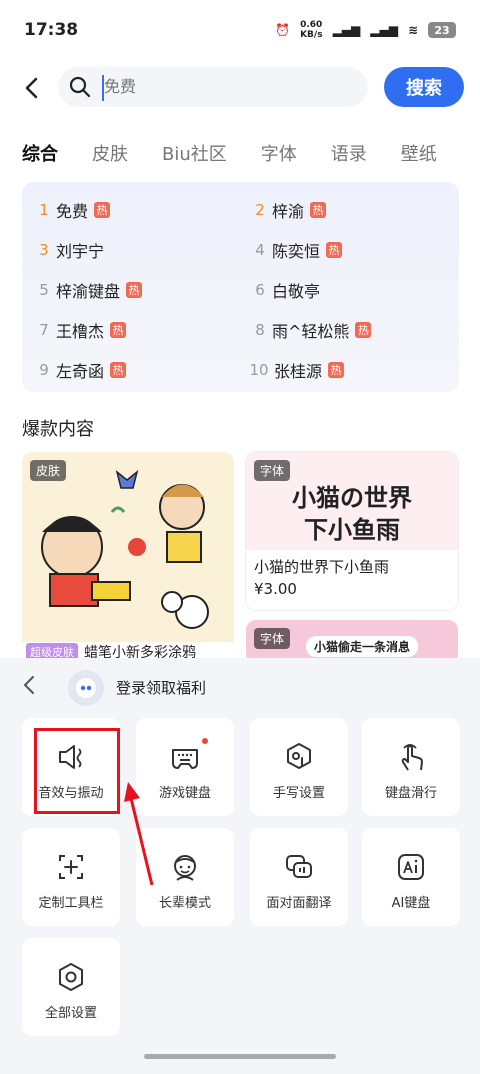 This screenshot has width=480, height=1074. I want to click on tile-label: 面对面翻译, so click(299, 903).